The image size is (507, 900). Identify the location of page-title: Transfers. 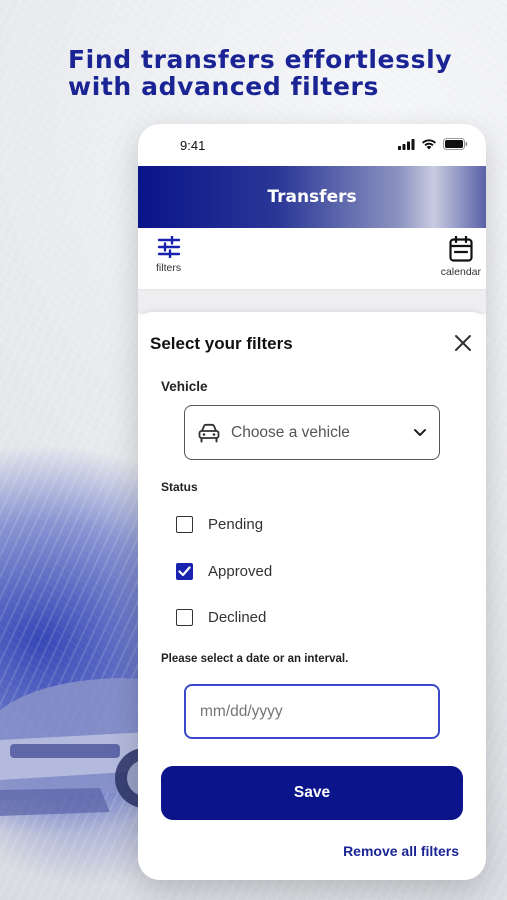
(312, 197).